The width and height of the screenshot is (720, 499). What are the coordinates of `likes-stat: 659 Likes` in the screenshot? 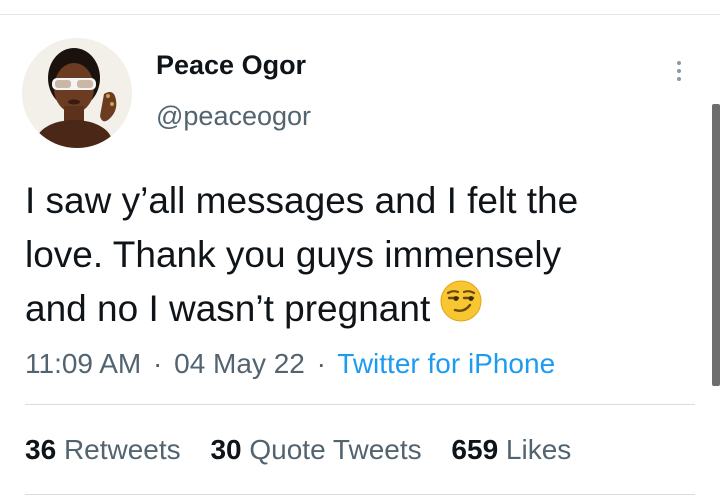 It's located at (511, 449).